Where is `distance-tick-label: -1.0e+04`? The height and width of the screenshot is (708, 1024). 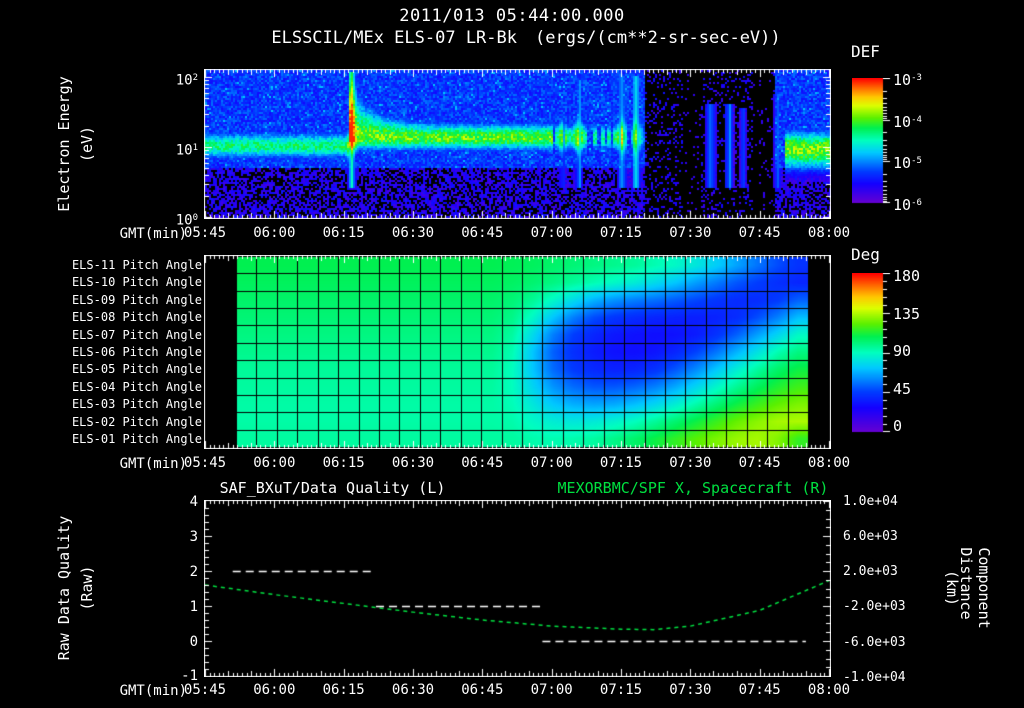 distance-tick-label: -1.0e+04 is located at coordinates (874, 677).